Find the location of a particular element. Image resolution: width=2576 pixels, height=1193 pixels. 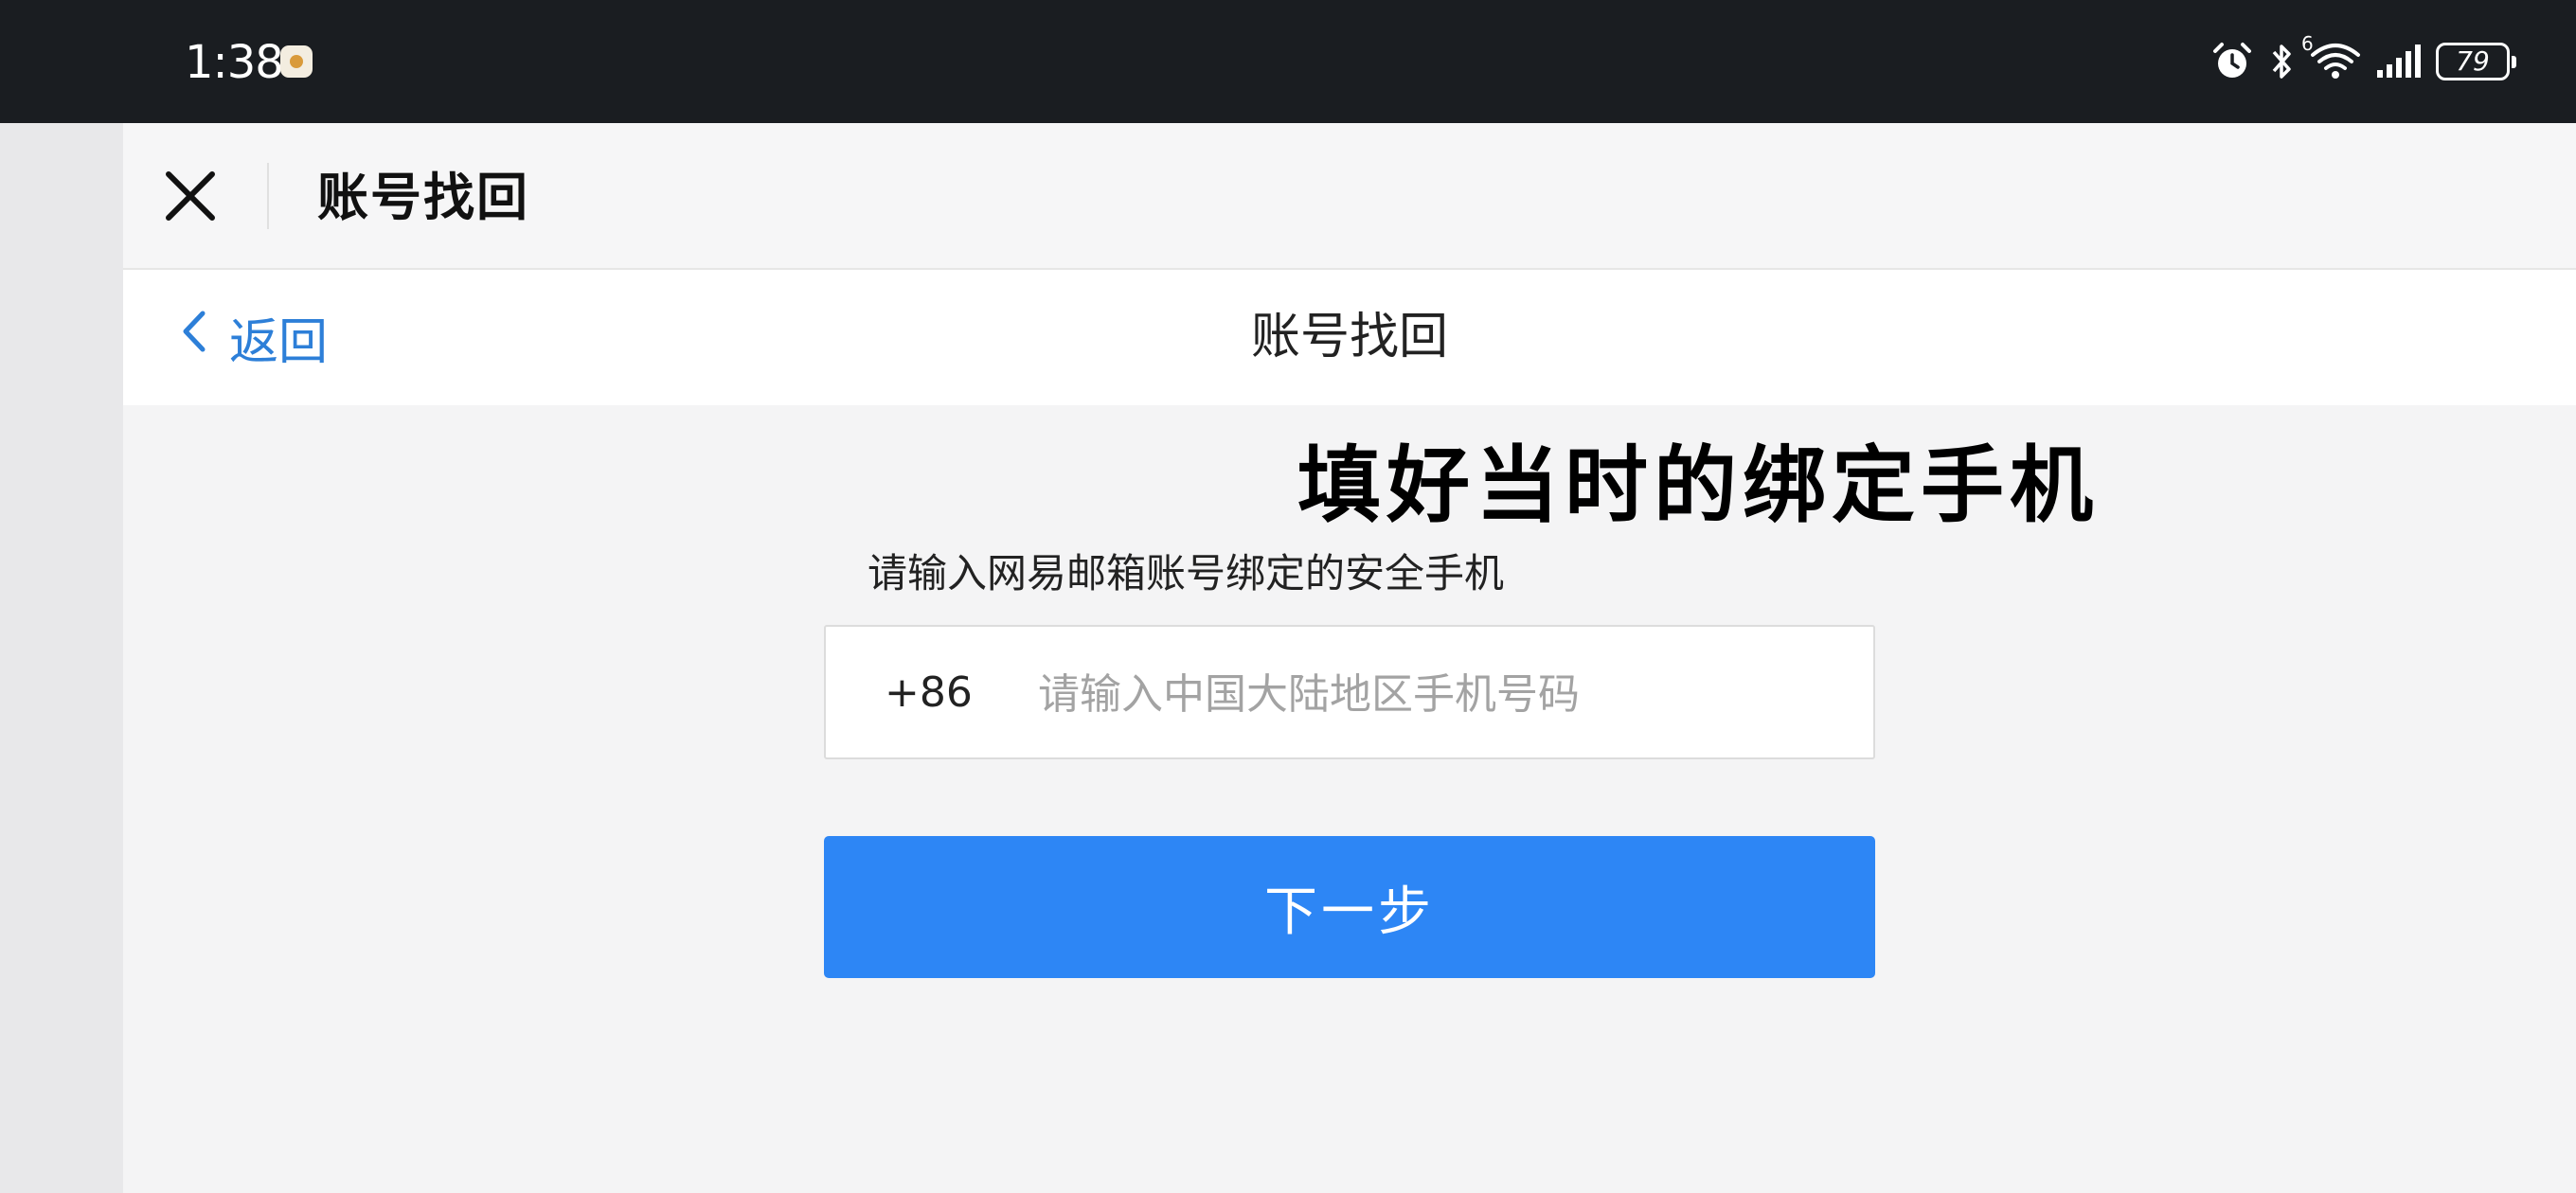

signal-icon is located at coordinates (2399, 61).